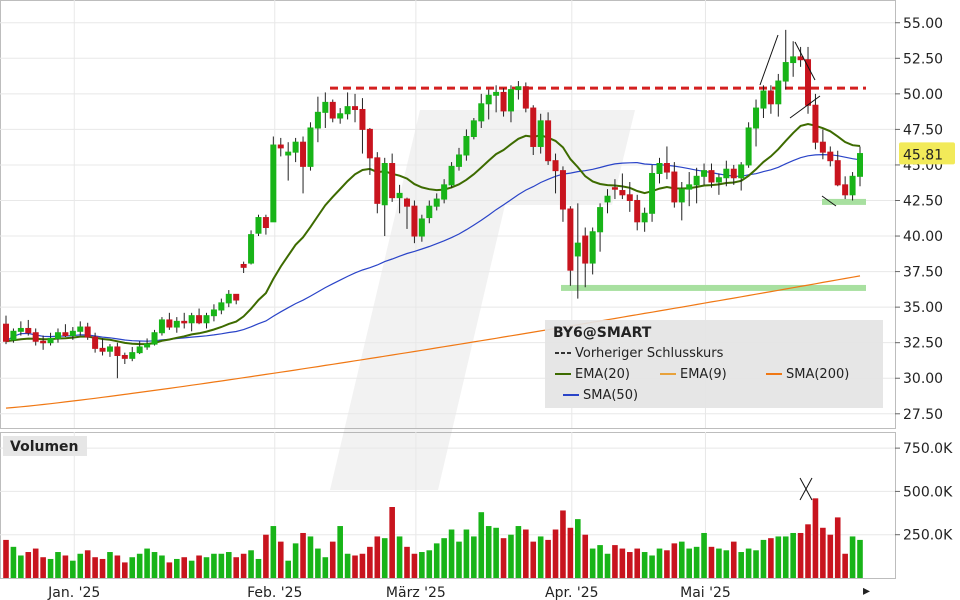  Describe the element at coordinates (923, 201) in the screenshot. I see `price-tick-label: 42.50` at that location.